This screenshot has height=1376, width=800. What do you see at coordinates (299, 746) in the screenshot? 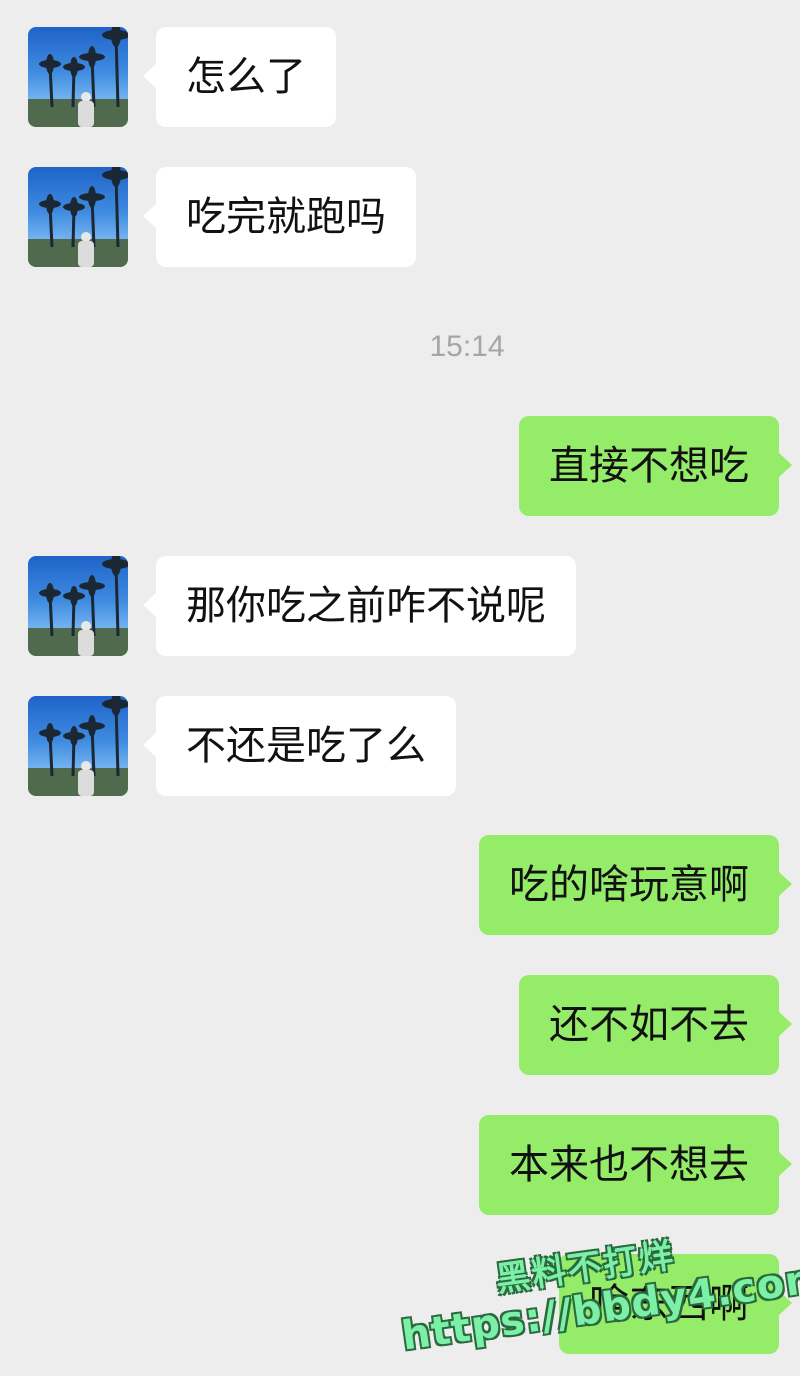
I see `incoming-message-bubble: 不还是吃了么` at bounding box center [299, 746].